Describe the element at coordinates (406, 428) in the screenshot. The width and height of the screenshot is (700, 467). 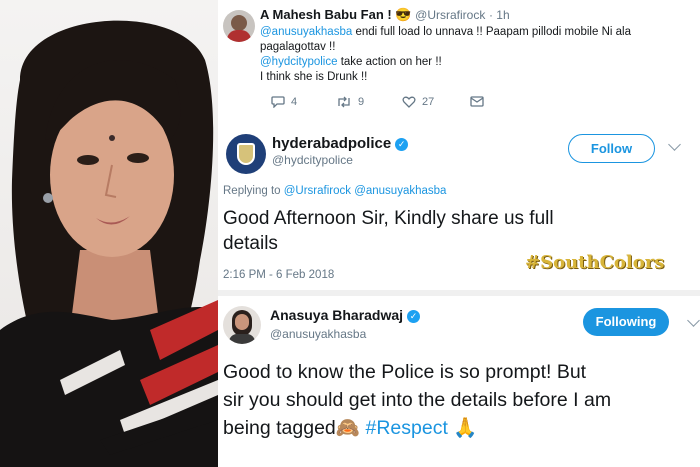
I see `respect-hashtag: #Respect` at that location.